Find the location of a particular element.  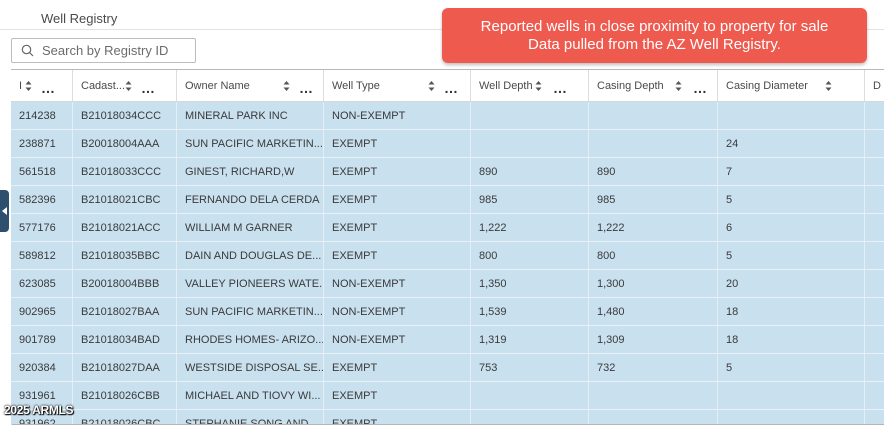

table-cell: GINEST, RICHARD,W is located at coordinates (250, 171).